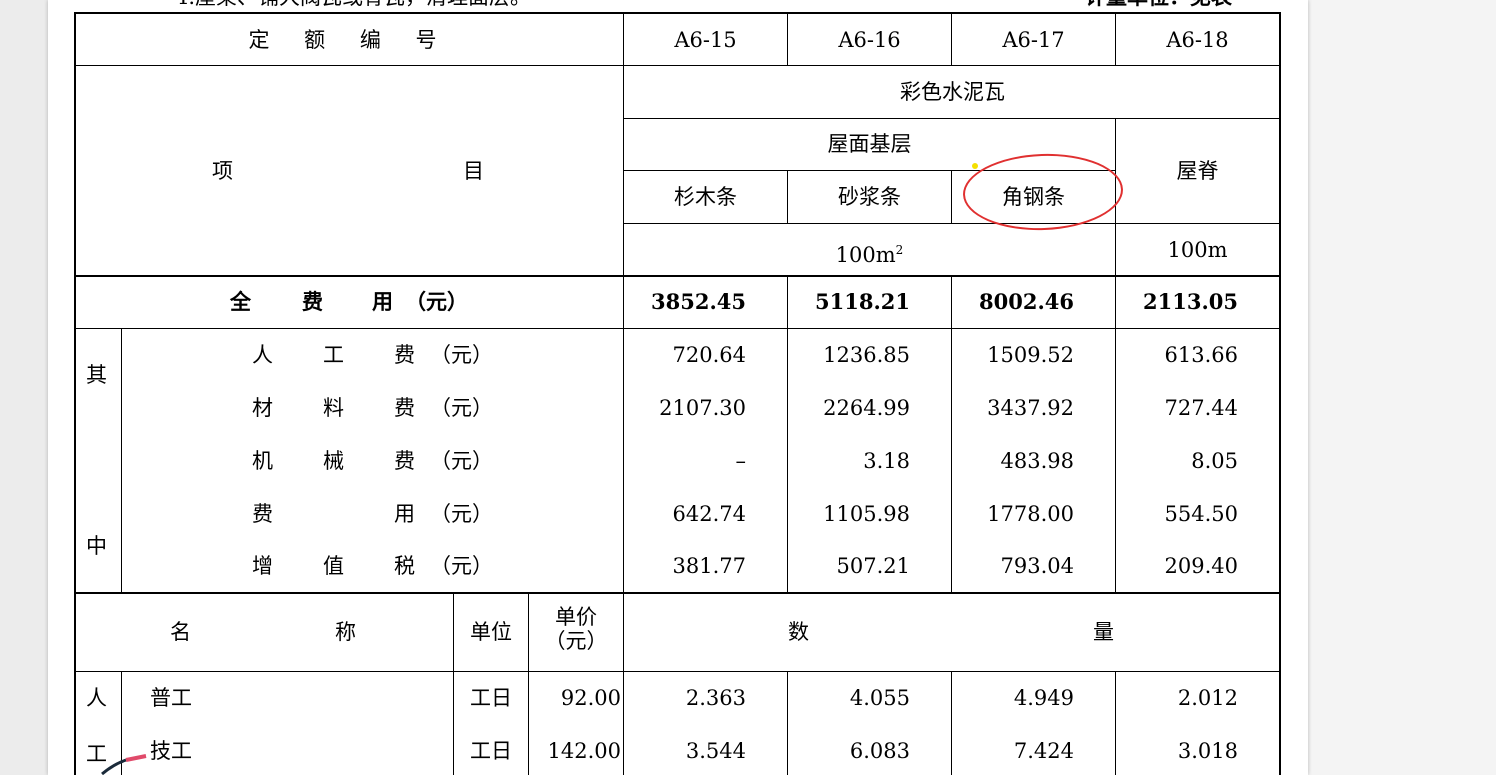 The height and width of the screenshot is (775, 1496). I want to click on unit-length: 100m, so click(1197, 250).